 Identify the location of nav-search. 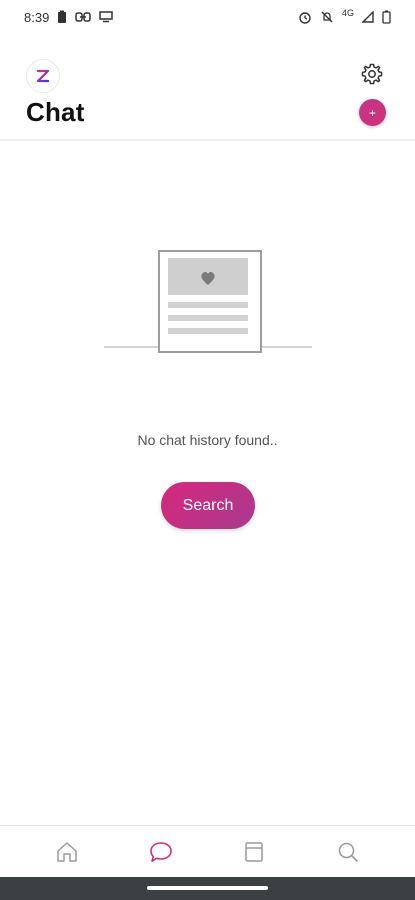
(348, 852).